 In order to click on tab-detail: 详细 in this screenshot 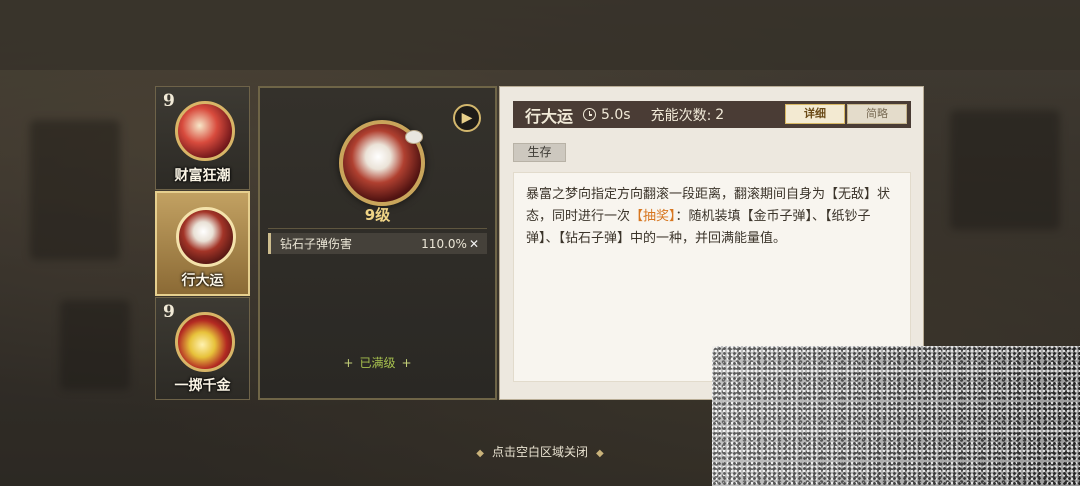, I will do `click(815, 114)`.